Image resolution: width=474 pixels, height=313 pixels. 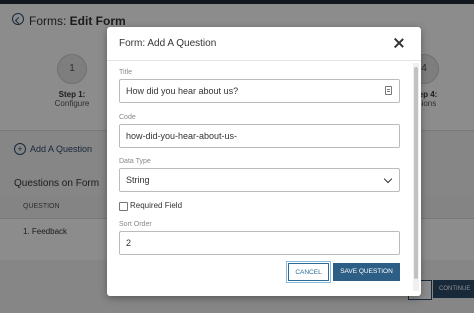 I want to click on data-type-value: String, so click(x=138, y=180).